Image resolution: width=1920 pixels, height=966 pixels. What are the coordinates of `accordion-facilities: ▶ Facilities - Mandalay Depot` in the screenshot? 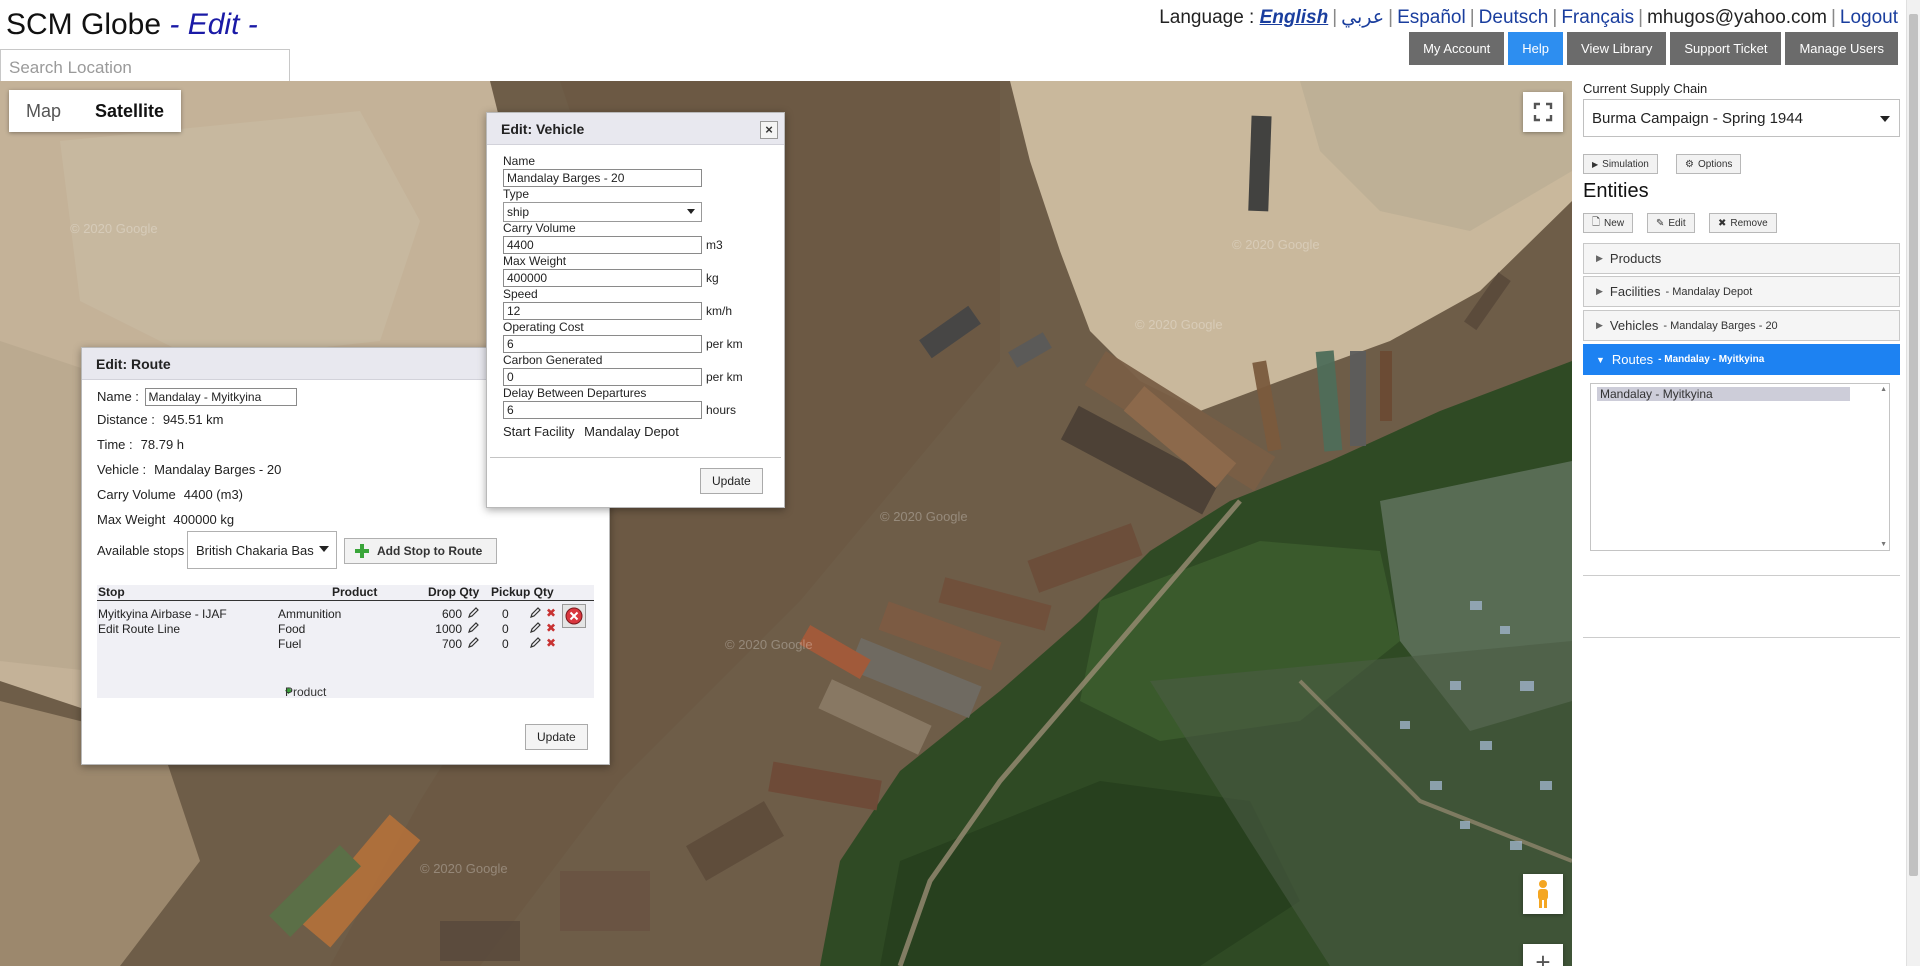 It's located at (1741, 291).